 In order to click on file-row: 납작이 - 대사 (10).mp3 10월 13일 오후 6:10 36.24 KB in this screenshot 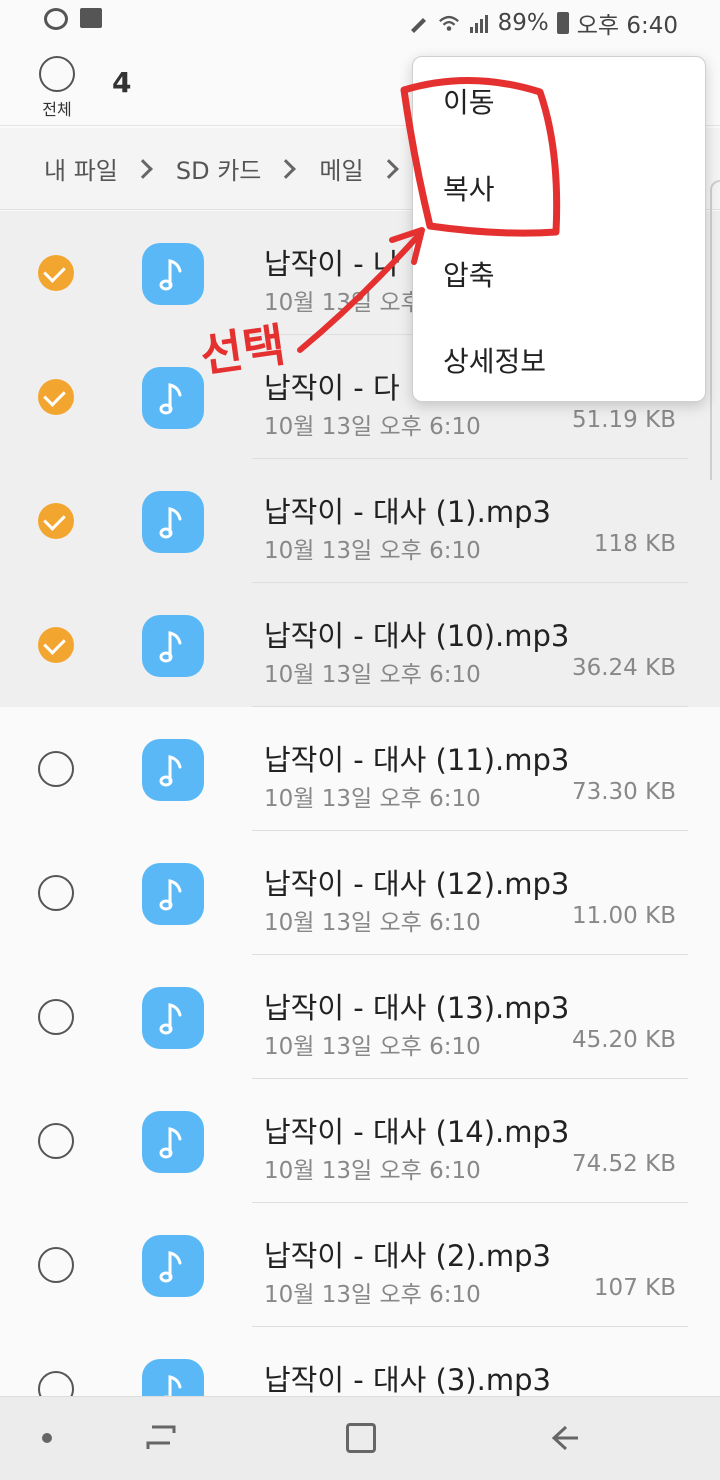, I will do `click(360, 645)`.